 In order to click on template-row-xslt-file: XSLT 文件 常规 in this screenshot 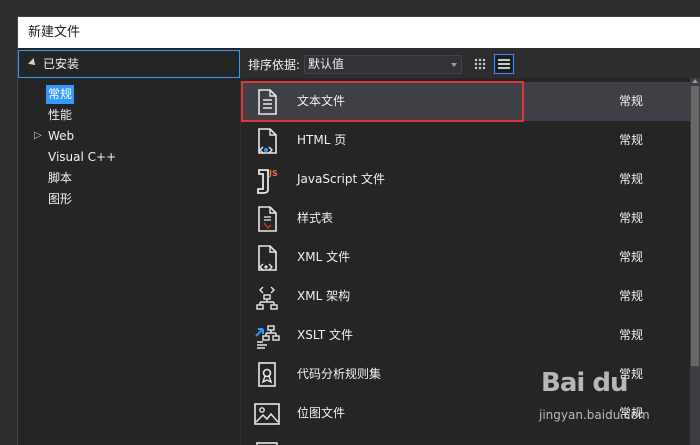, I will do `click(465, 335)`.